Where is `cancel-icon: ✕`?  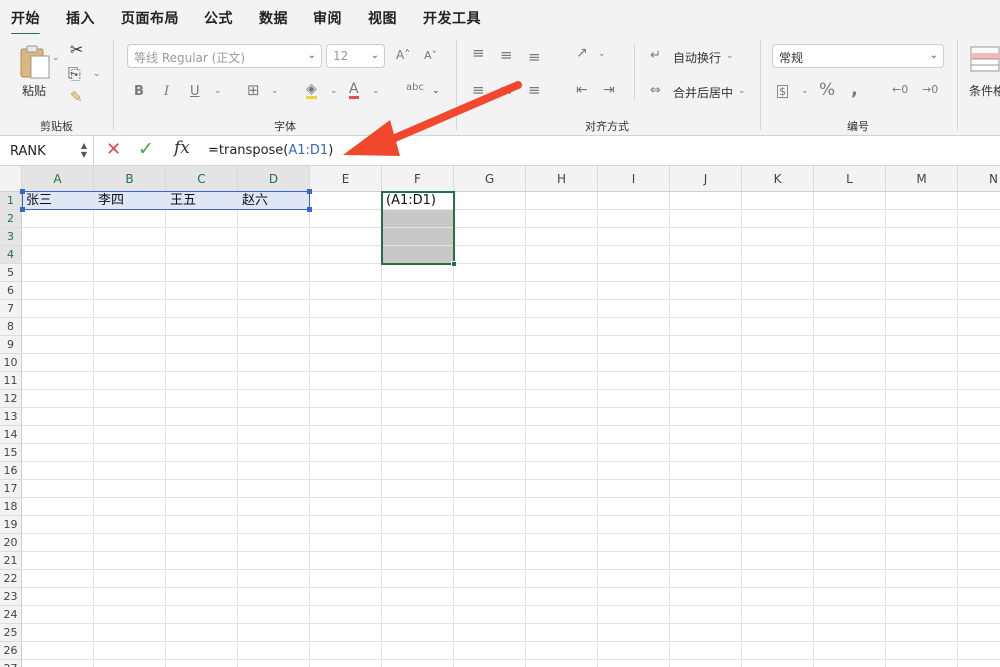 cancel-icon: ✕ is located at coordinates (113, 150).